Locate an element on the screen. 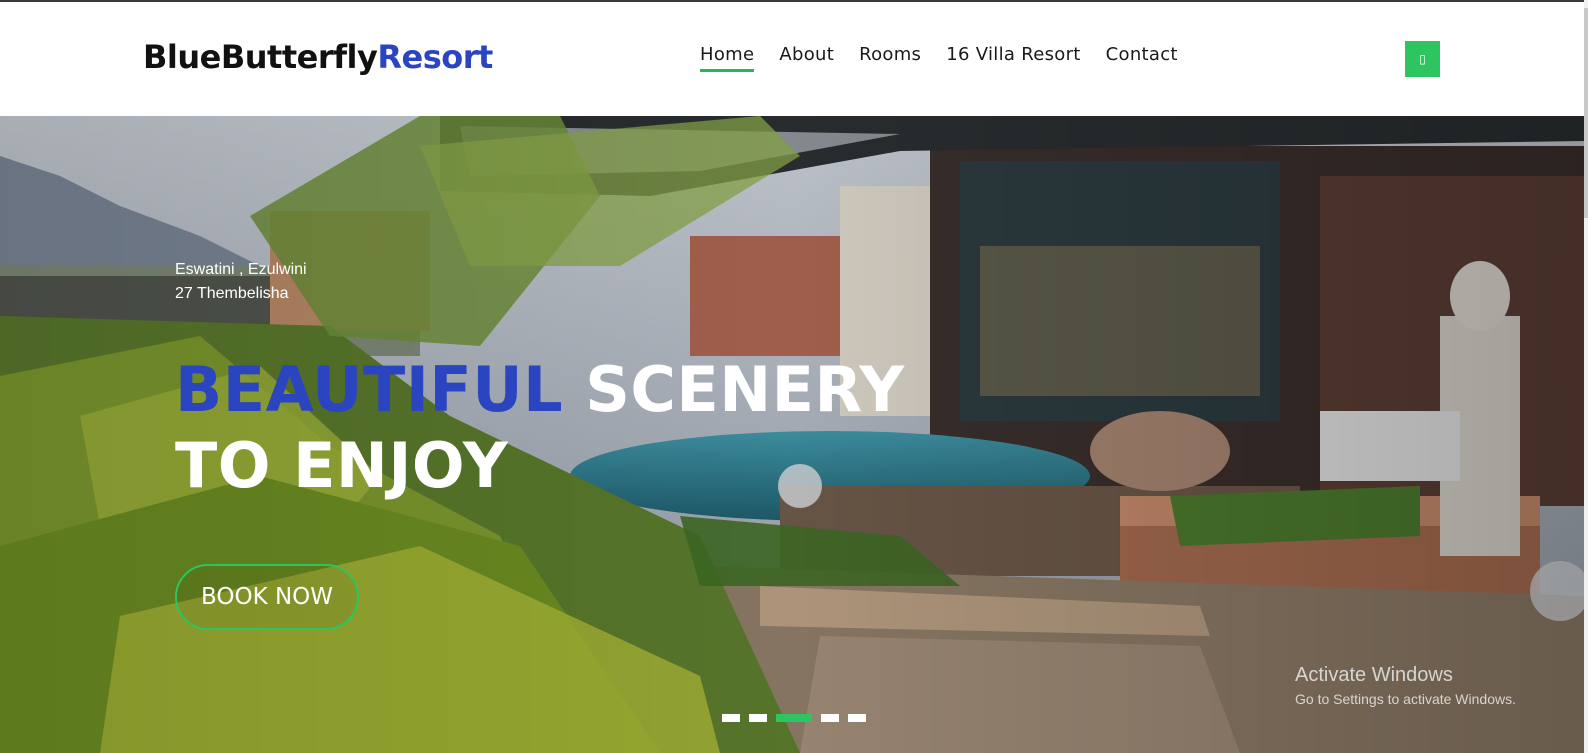 The height and width of the screenshot is (753, 1588). watermark-subtitle: Go to Settings to activate Windows. is located at coordinates (1405, 699).